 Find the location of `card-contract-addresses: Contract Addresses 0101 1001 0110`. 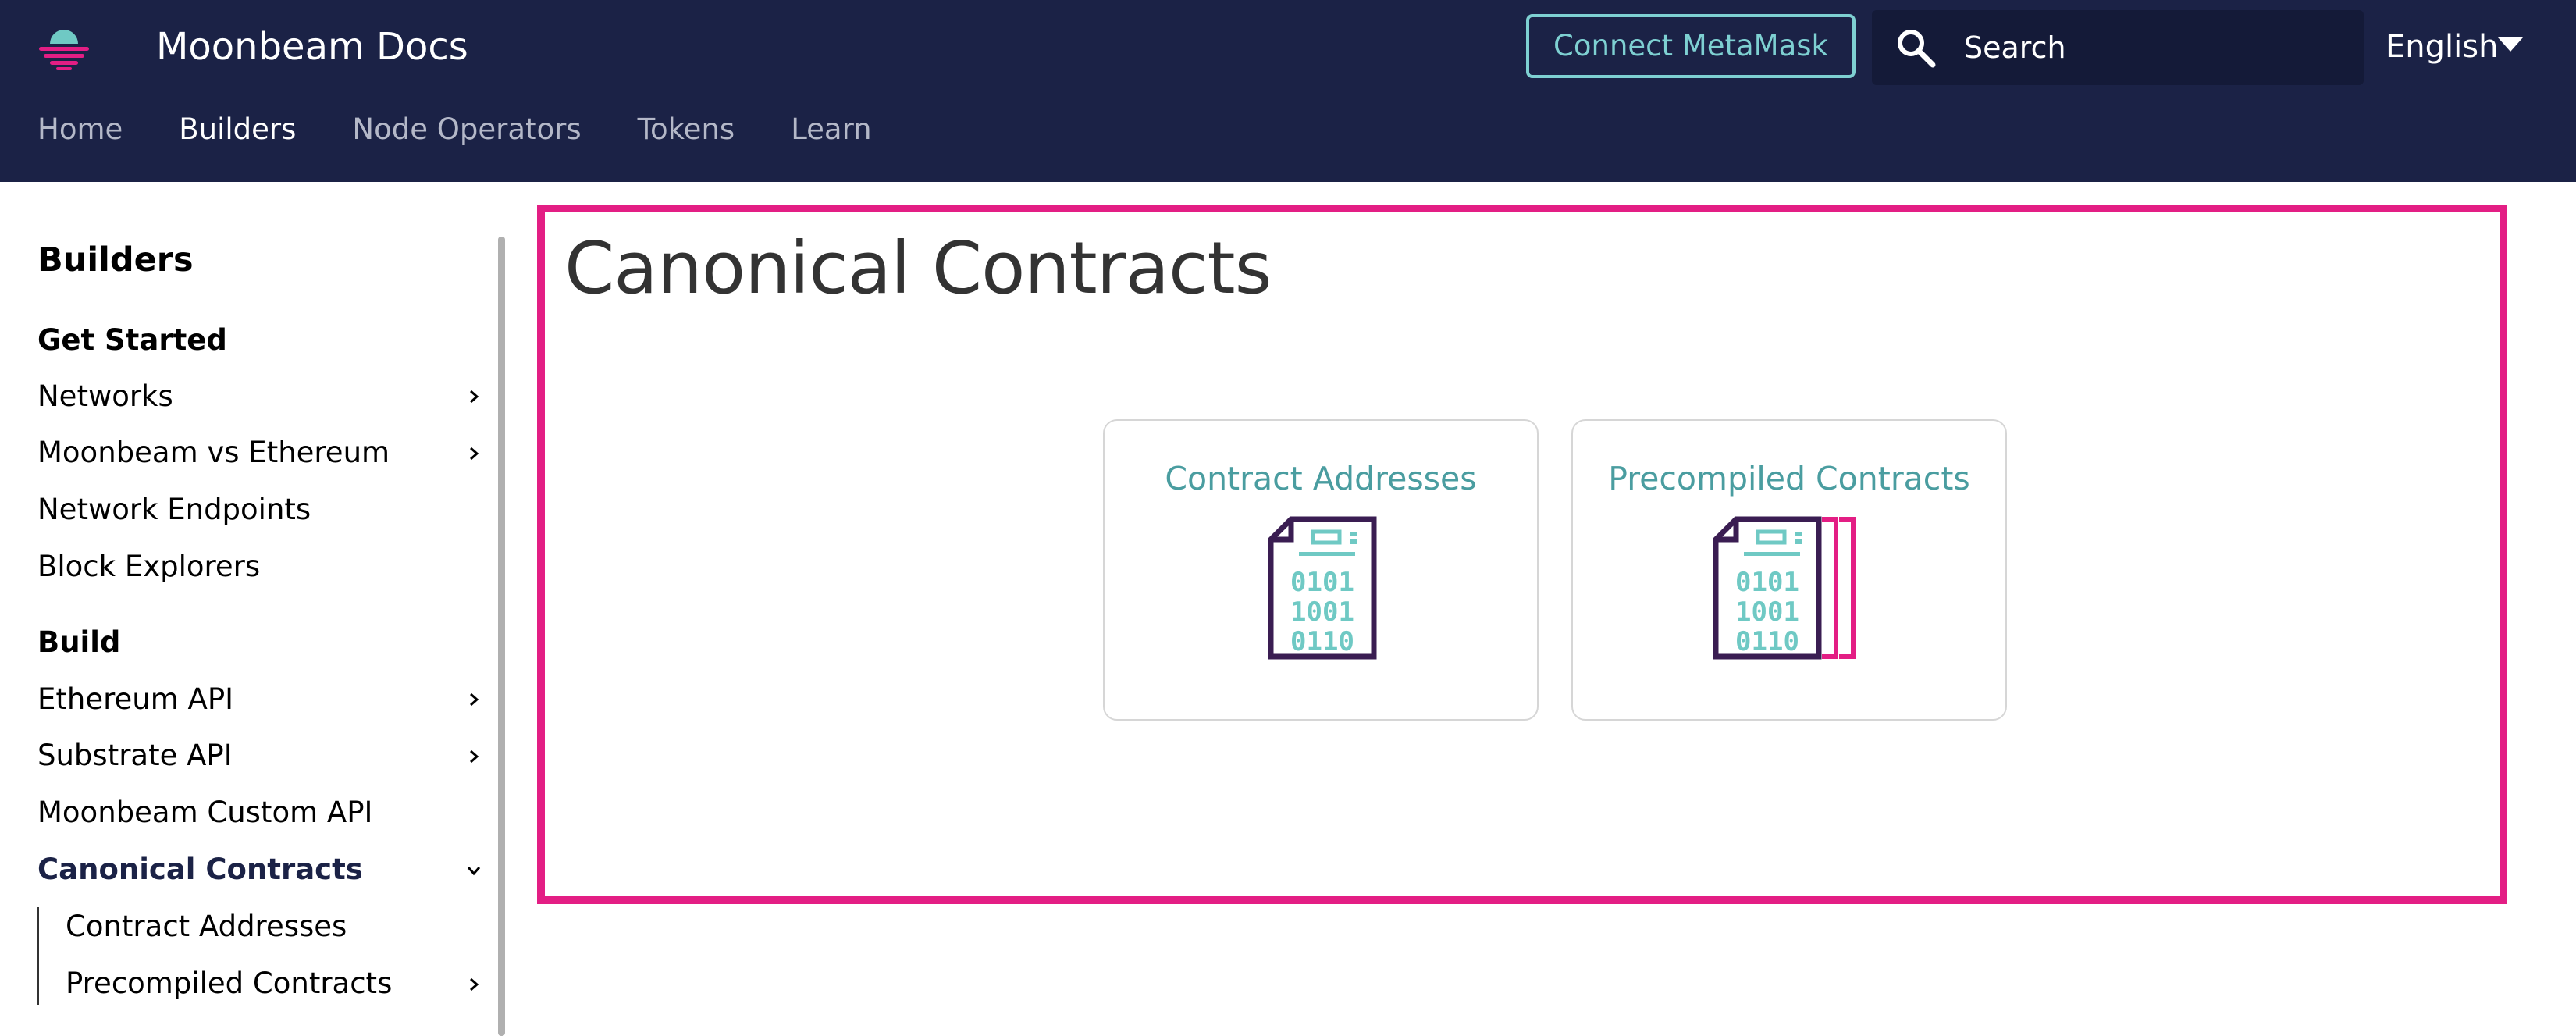

card-contract-addresses: Contract Addresses 0101 1001 0110 is located at coordinates (1321, 570).